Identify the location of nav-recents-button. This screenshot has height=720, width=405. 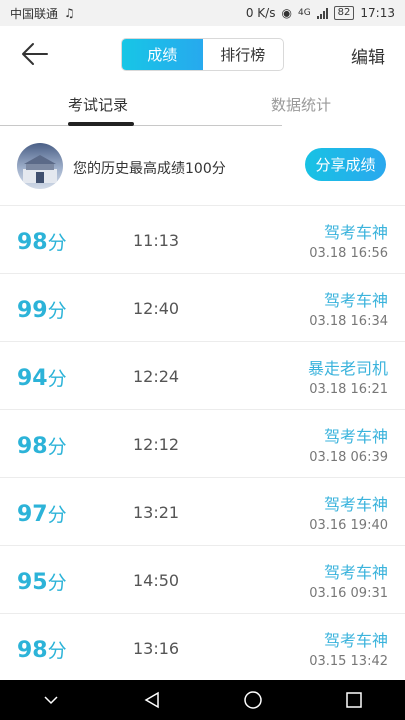
(354, 700).